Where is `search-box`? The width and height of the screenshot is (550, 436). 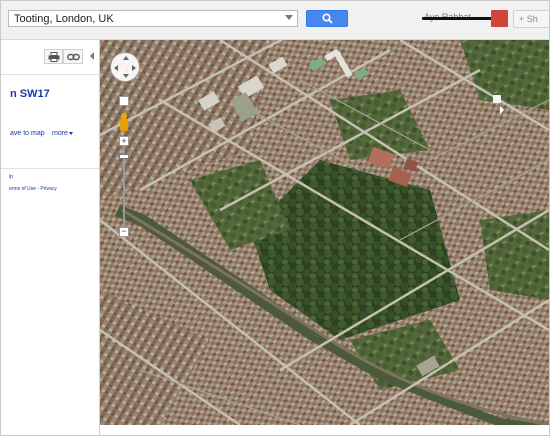
search-box is located at coordinates (153, 18).